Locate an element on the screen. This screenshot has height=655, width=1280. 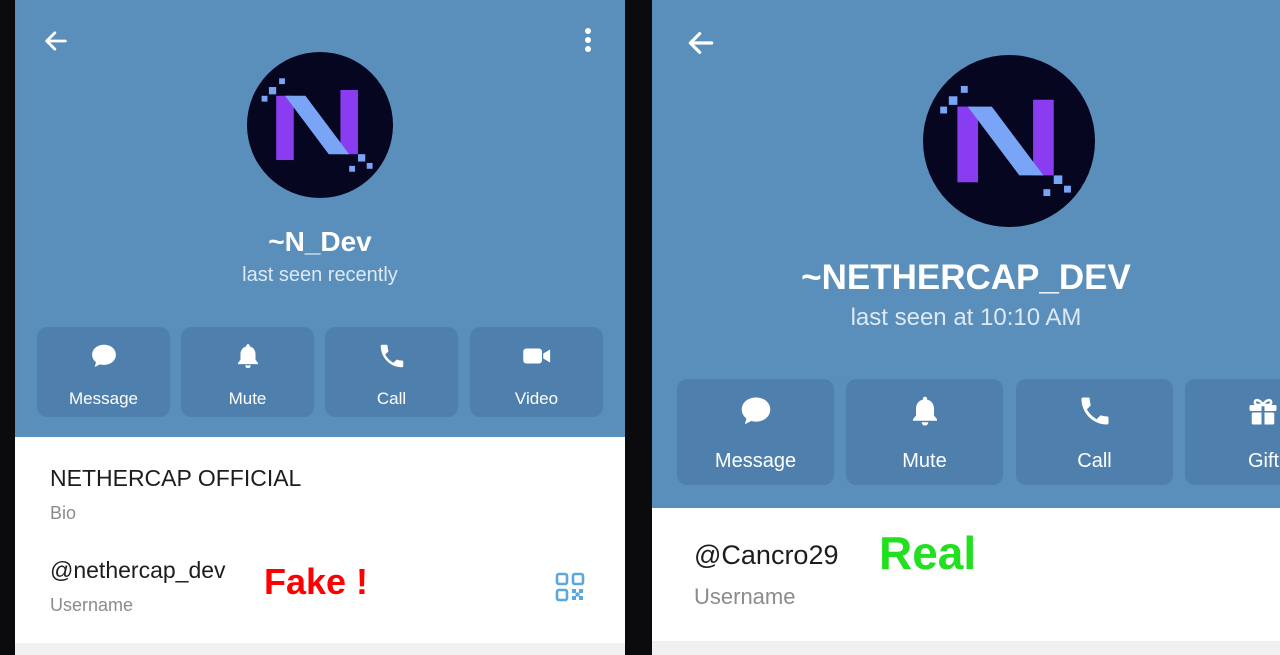
gift-button: Gift is located at coordinates (1232, 432).